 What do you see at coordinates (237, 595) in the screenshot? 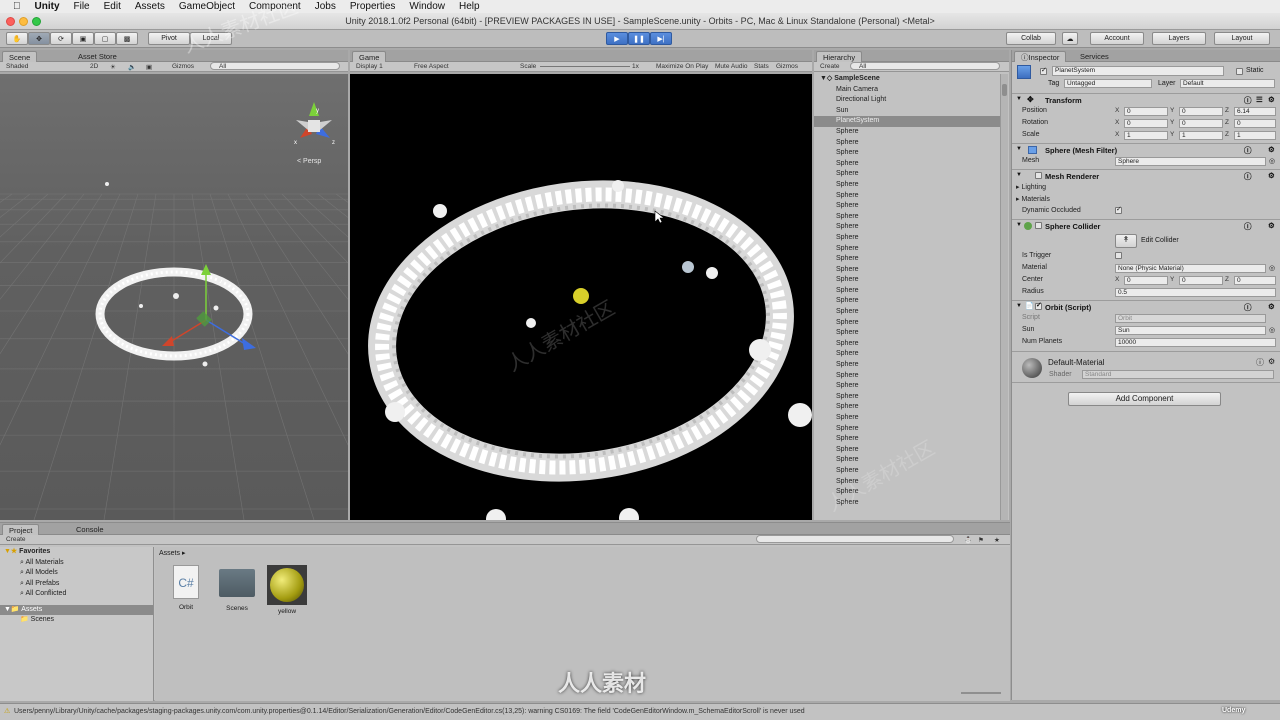
I see `asset-scenes-folder: Scenes` at bounding box center [237, 595].